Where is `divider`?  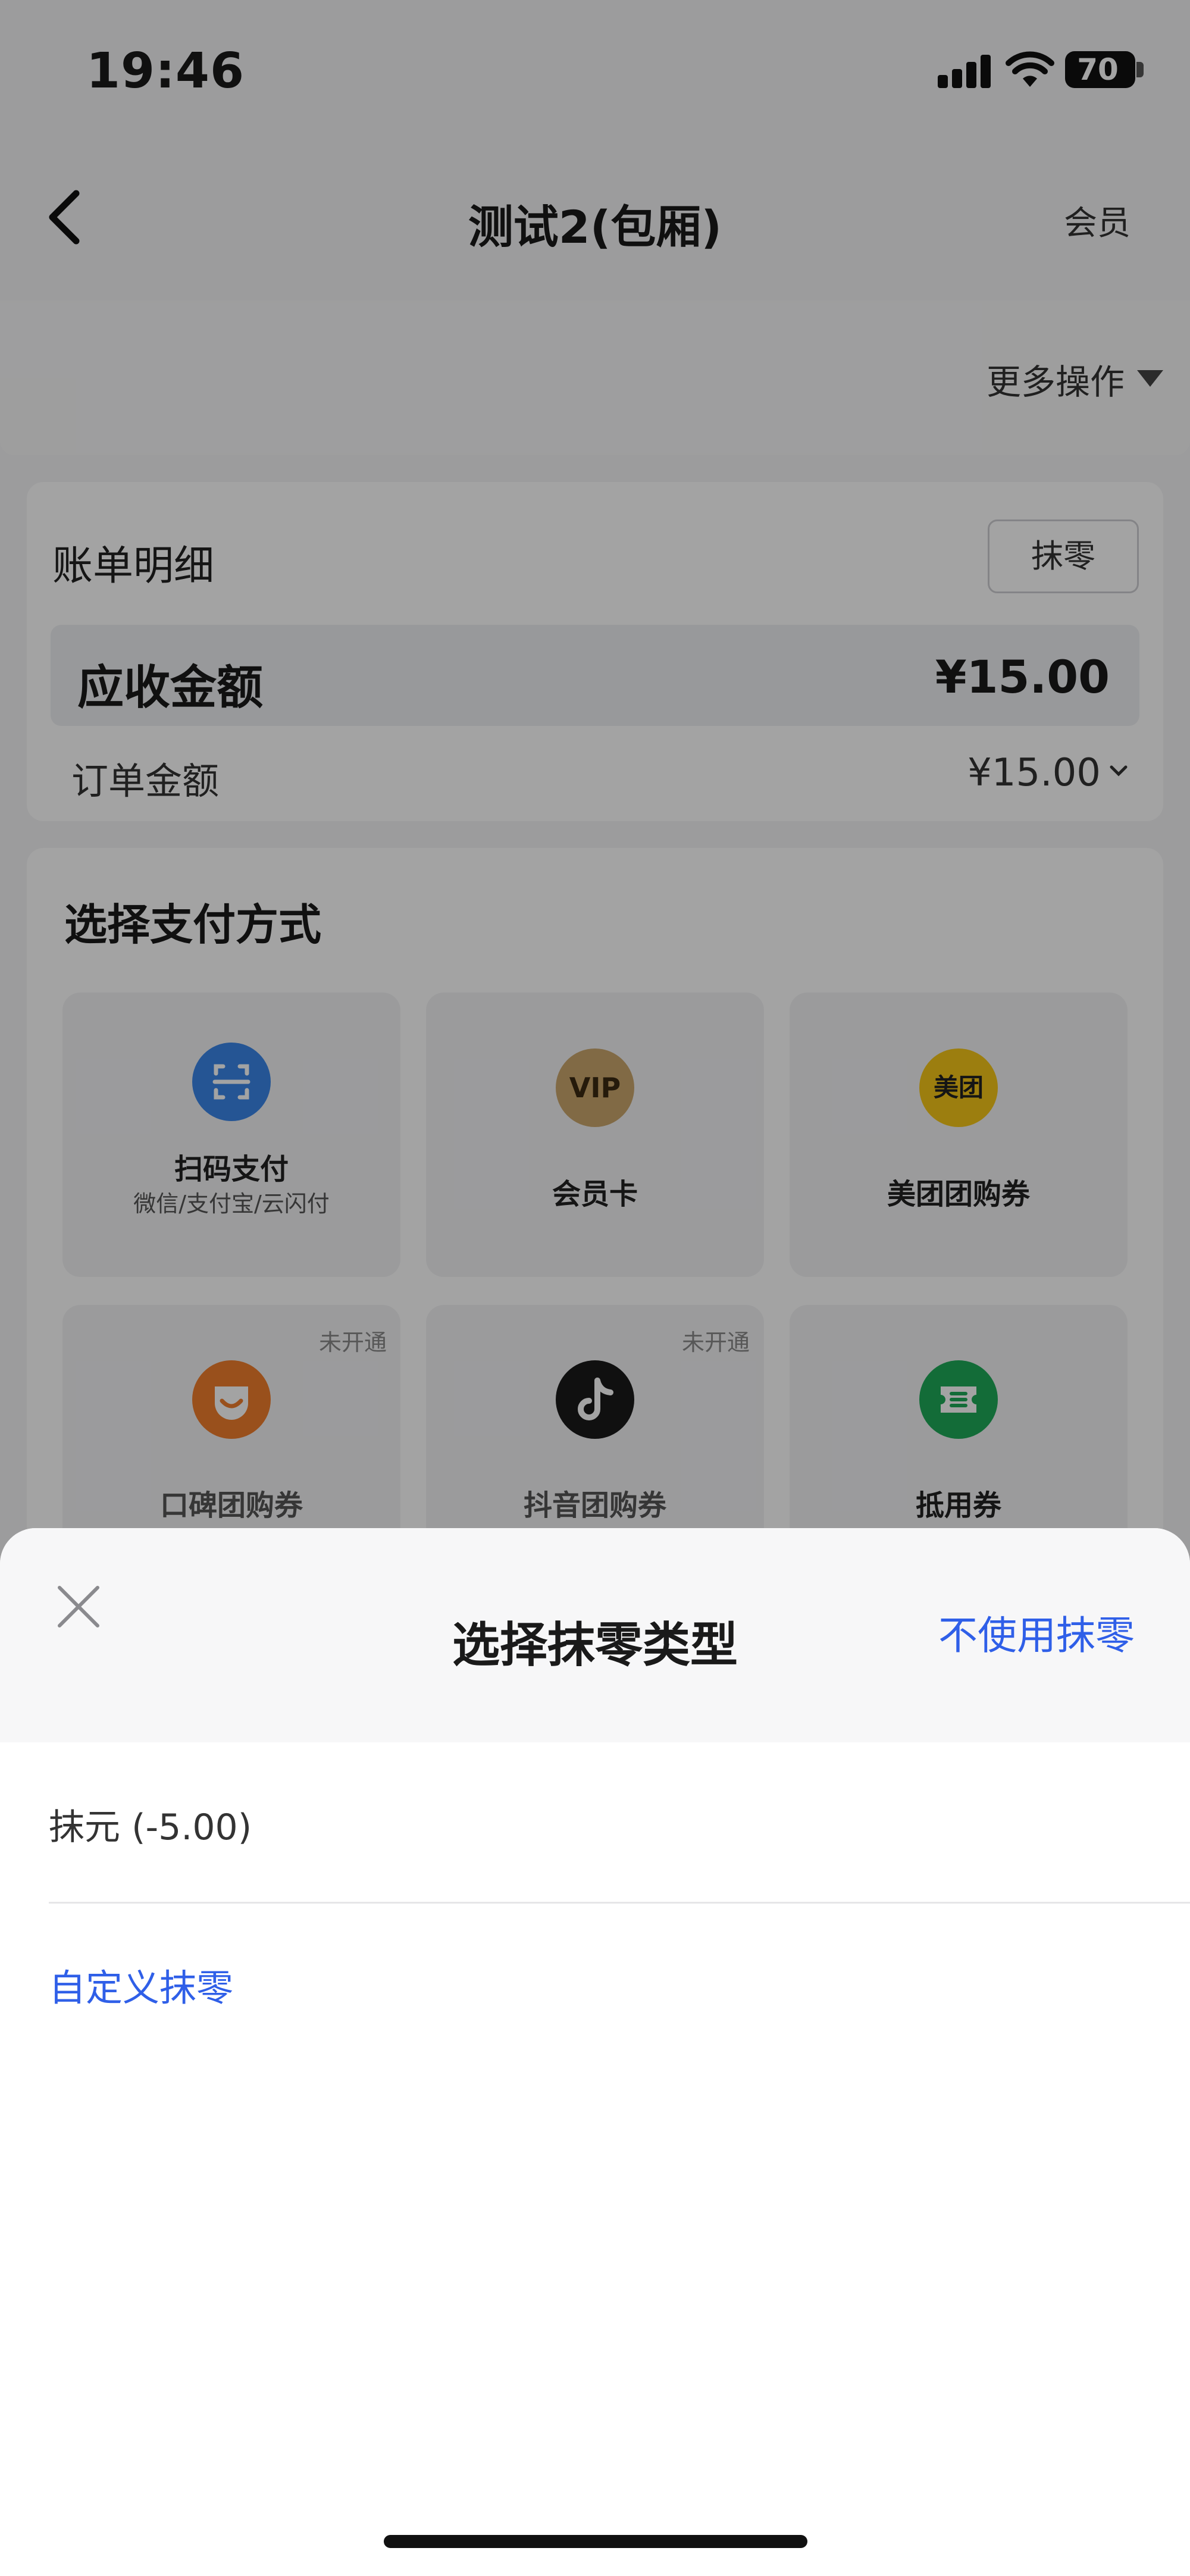
divider is located at coordinates (619, 1903).